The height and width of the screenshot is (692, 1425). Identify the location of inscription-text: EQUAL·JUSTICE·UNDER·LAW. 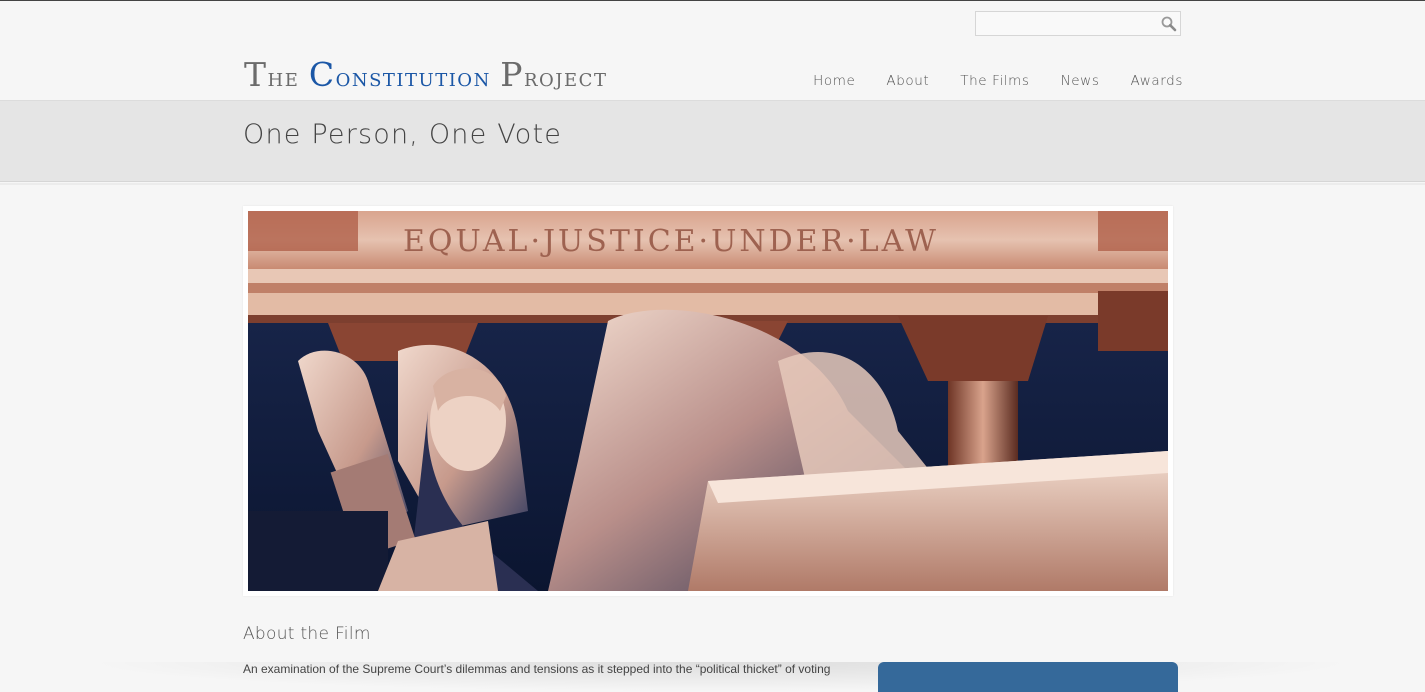
(671, 241).